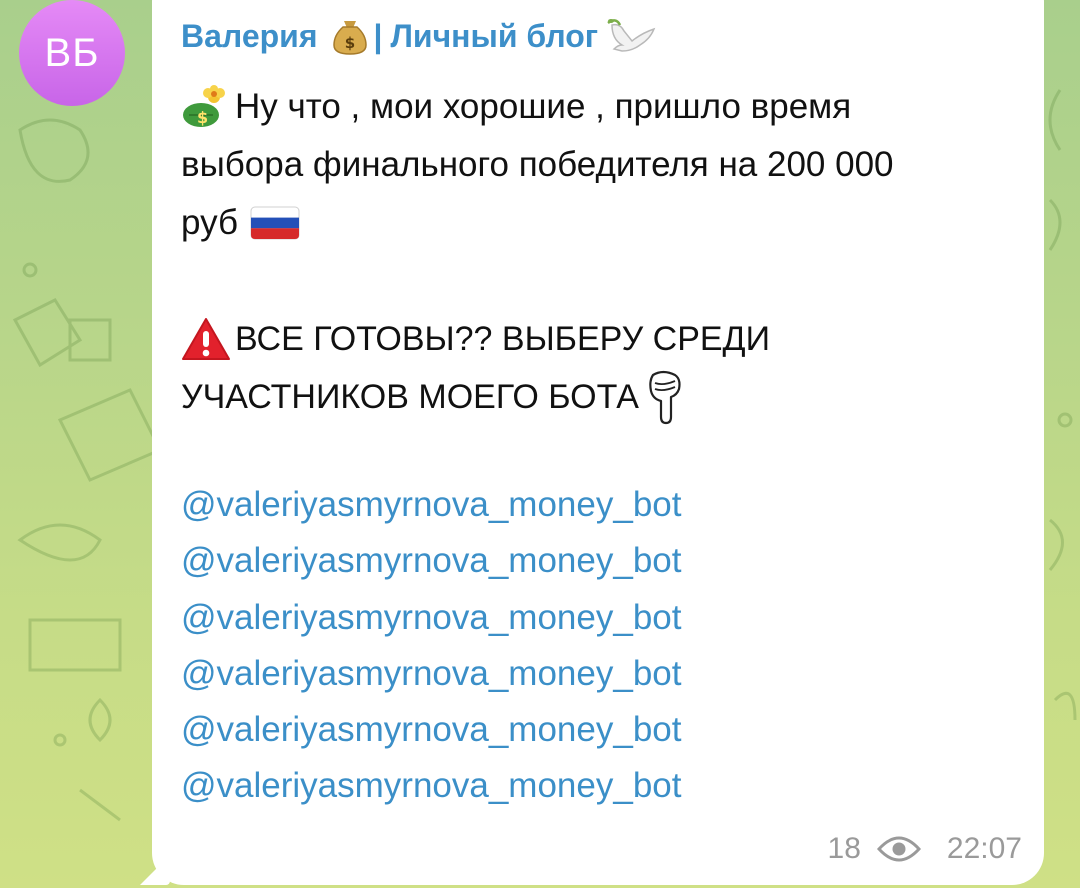 The image size is (1080, 888). I want to click on message-line: ВСЕ ГОТОВЫ?? ВЫБЕРУ СРЕДИ, so click(596, 339).